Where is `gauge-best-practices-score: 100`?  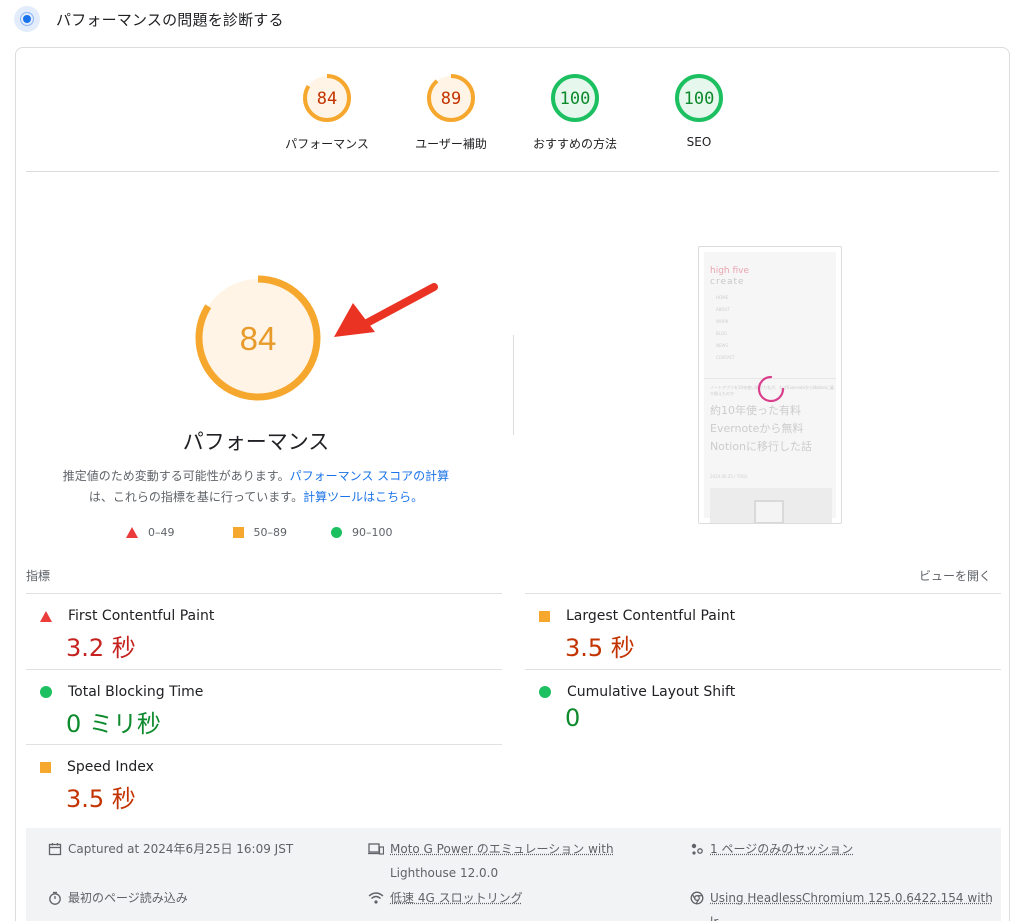
gauge-best-practices-score: 100 is located at coordinates (575, 99).